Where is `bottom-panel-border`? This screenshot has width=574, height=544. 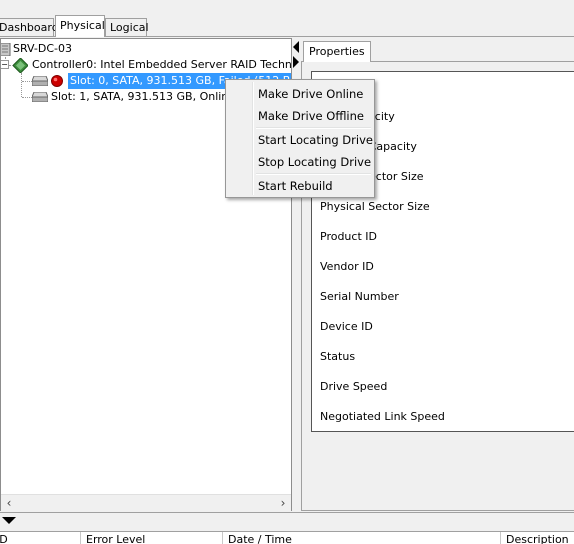
bottom-panel-border is located at coordinates (287, 512).